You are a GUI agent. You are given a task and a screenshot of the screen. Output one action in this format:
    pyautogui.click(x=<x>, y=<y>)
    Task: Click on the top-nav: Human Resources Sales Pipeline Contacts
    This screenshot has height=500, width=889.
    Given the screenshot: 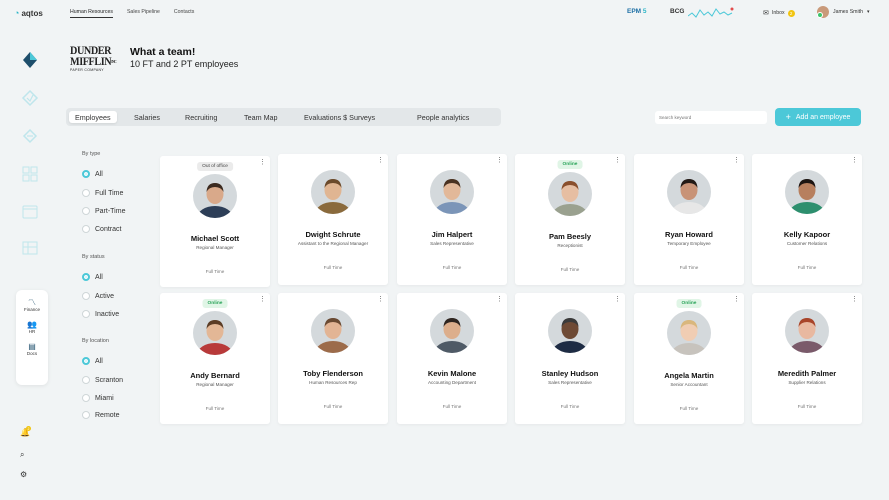 What is the action you would take?
    pyautogui.click(x=132, y=13)
    